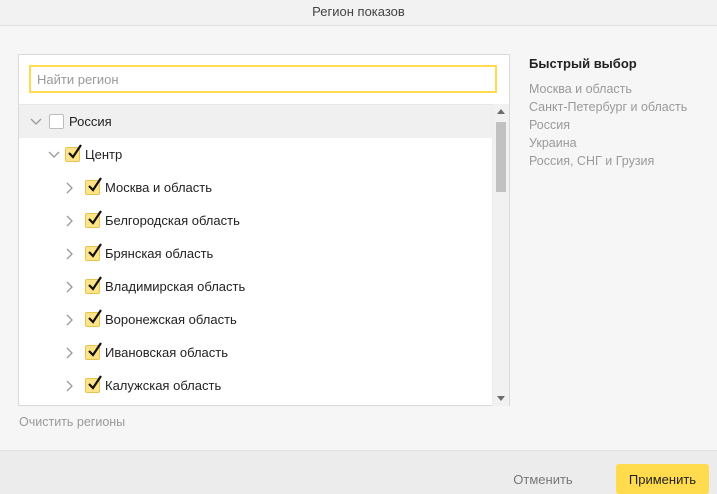 Image resolution: width=717 pixels, height=494 pixels. I want to click on tree-item-label: Москва и область, so click(159, 187).